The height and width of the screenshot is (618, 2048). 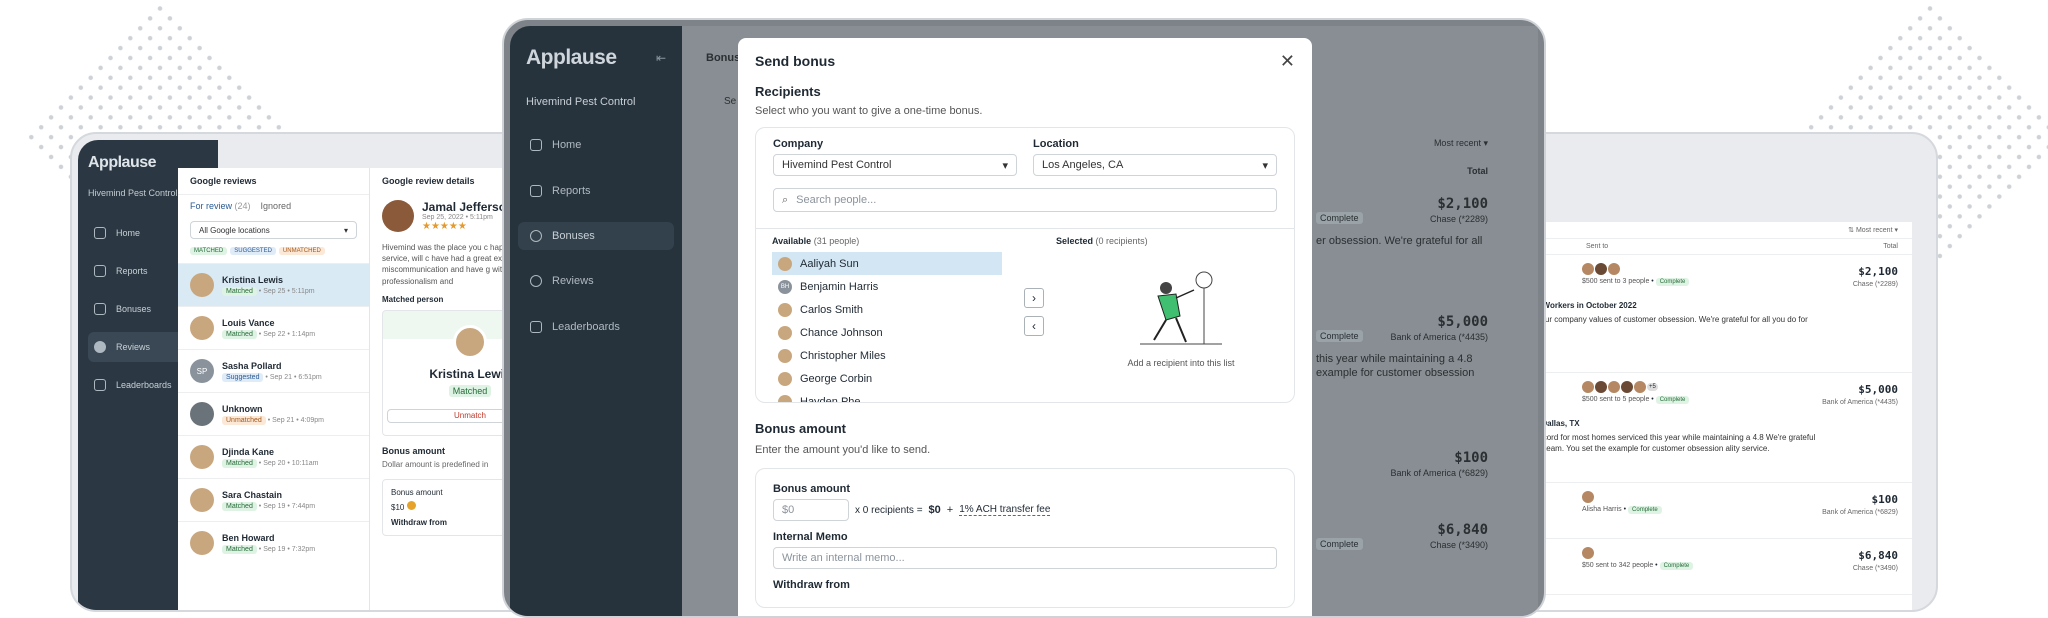 I want to click on center-nav-bonuses: Bonuses, so click(x=596, y=236).